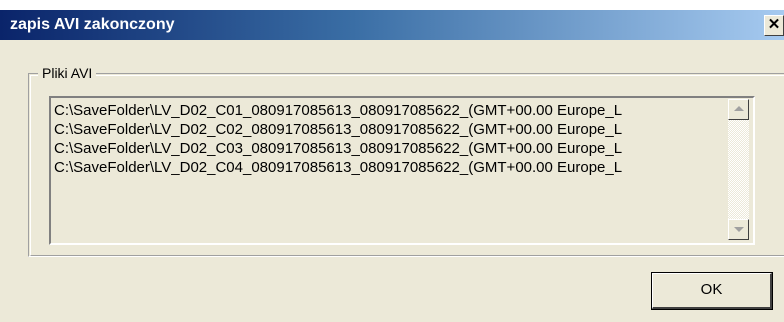 This screenshot has width=784, height=322. I want to click on scroll-up-arrow-icon, so click(739, 108).